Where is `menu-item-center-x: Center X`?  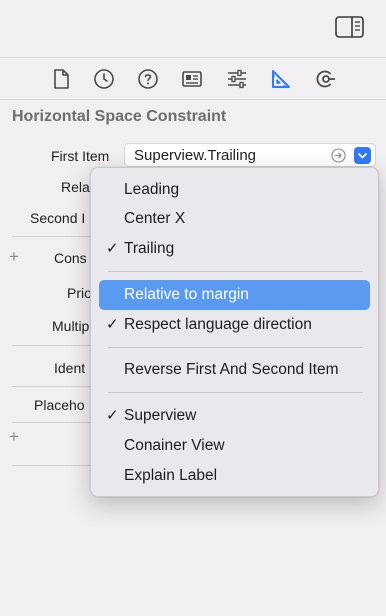 menu-item-center-x: Center X is located at coordinates (234, 219).